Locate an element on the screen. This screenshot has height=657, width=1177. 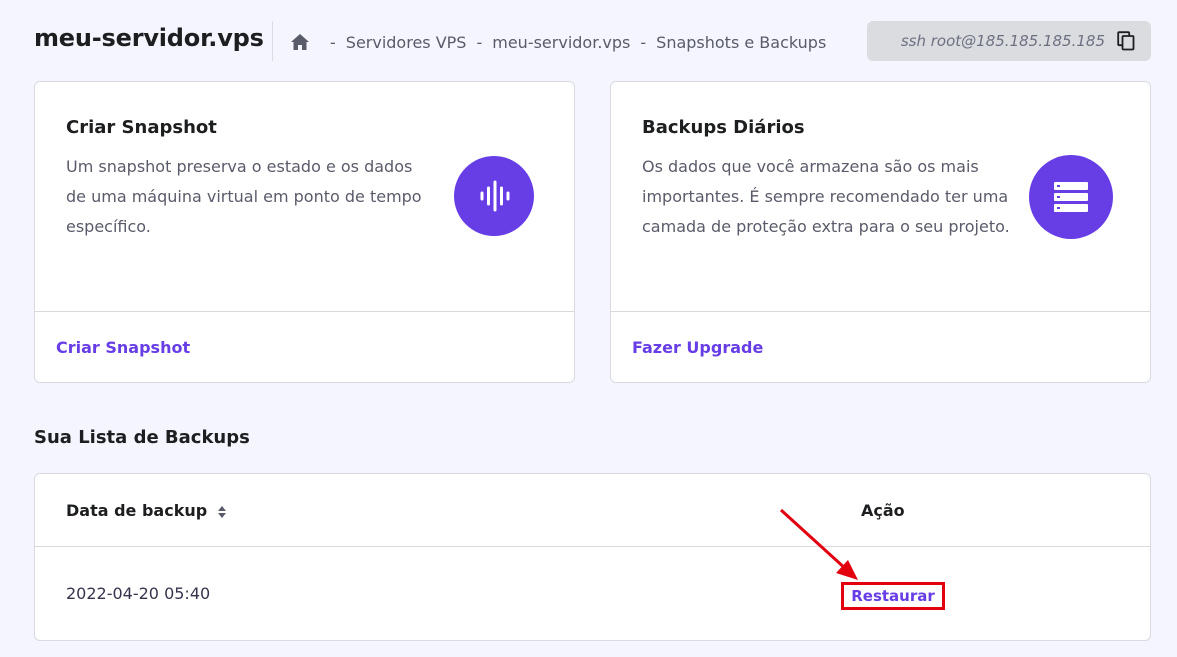
column-header-action: Ação is located at coordinates (883, 510).